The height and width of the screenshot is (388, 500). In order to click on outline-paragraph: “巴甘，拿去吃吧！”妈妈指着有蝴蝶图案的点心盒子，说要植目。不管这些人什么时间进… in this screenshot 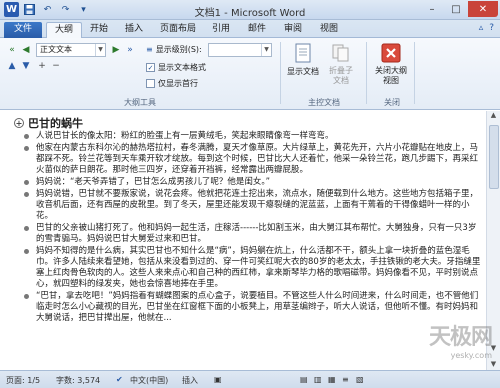, I will do `click(248, 307)`.